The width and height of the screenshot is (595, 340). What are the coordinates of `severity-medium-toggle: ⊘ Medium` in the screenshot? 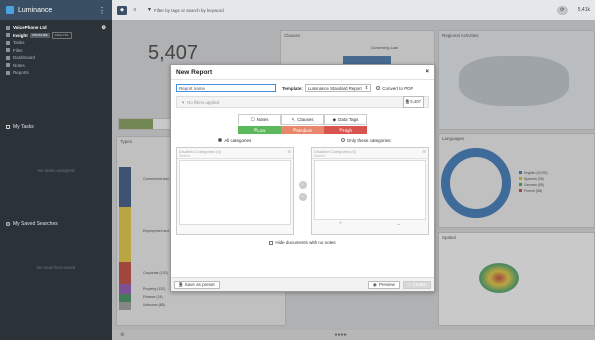 It's located at (302, 130).